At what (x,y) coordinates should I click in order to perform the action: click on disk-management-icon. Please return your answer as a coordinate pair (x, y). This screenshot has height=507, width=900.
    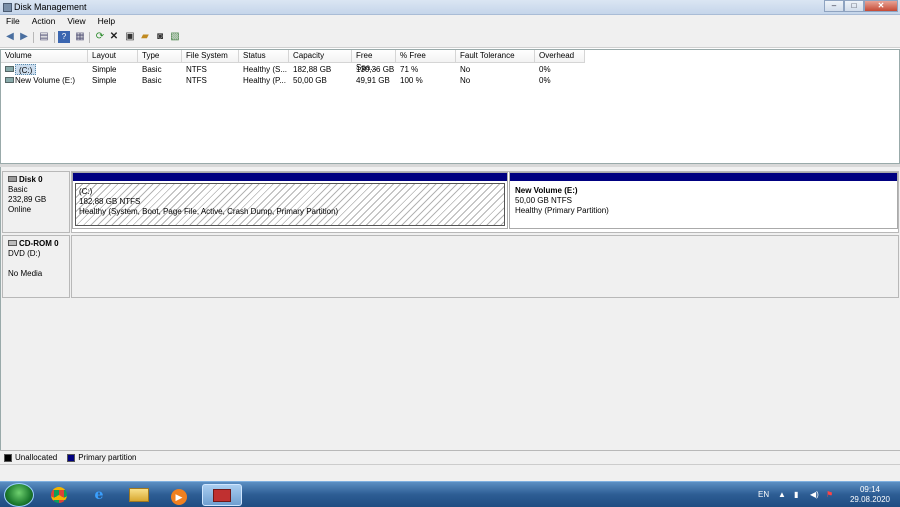
    Looking at the image, I should click on (7, 7).